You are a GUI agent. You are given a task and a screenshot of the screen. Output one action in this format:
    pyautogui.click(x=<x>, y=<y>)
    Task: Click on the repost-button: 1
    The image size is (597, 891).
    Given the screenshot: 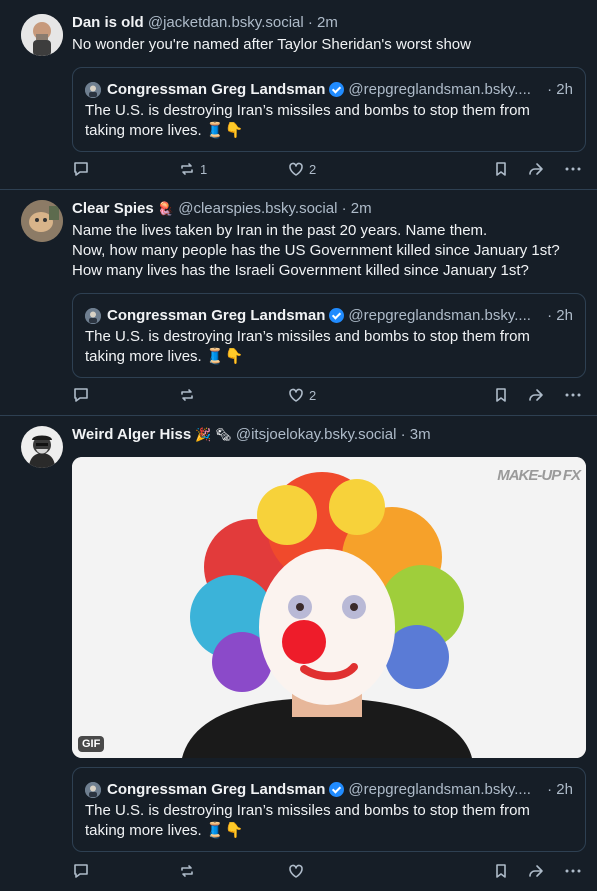 What is the action you would take?
    pyautogui.click(x=192, y=169)
    